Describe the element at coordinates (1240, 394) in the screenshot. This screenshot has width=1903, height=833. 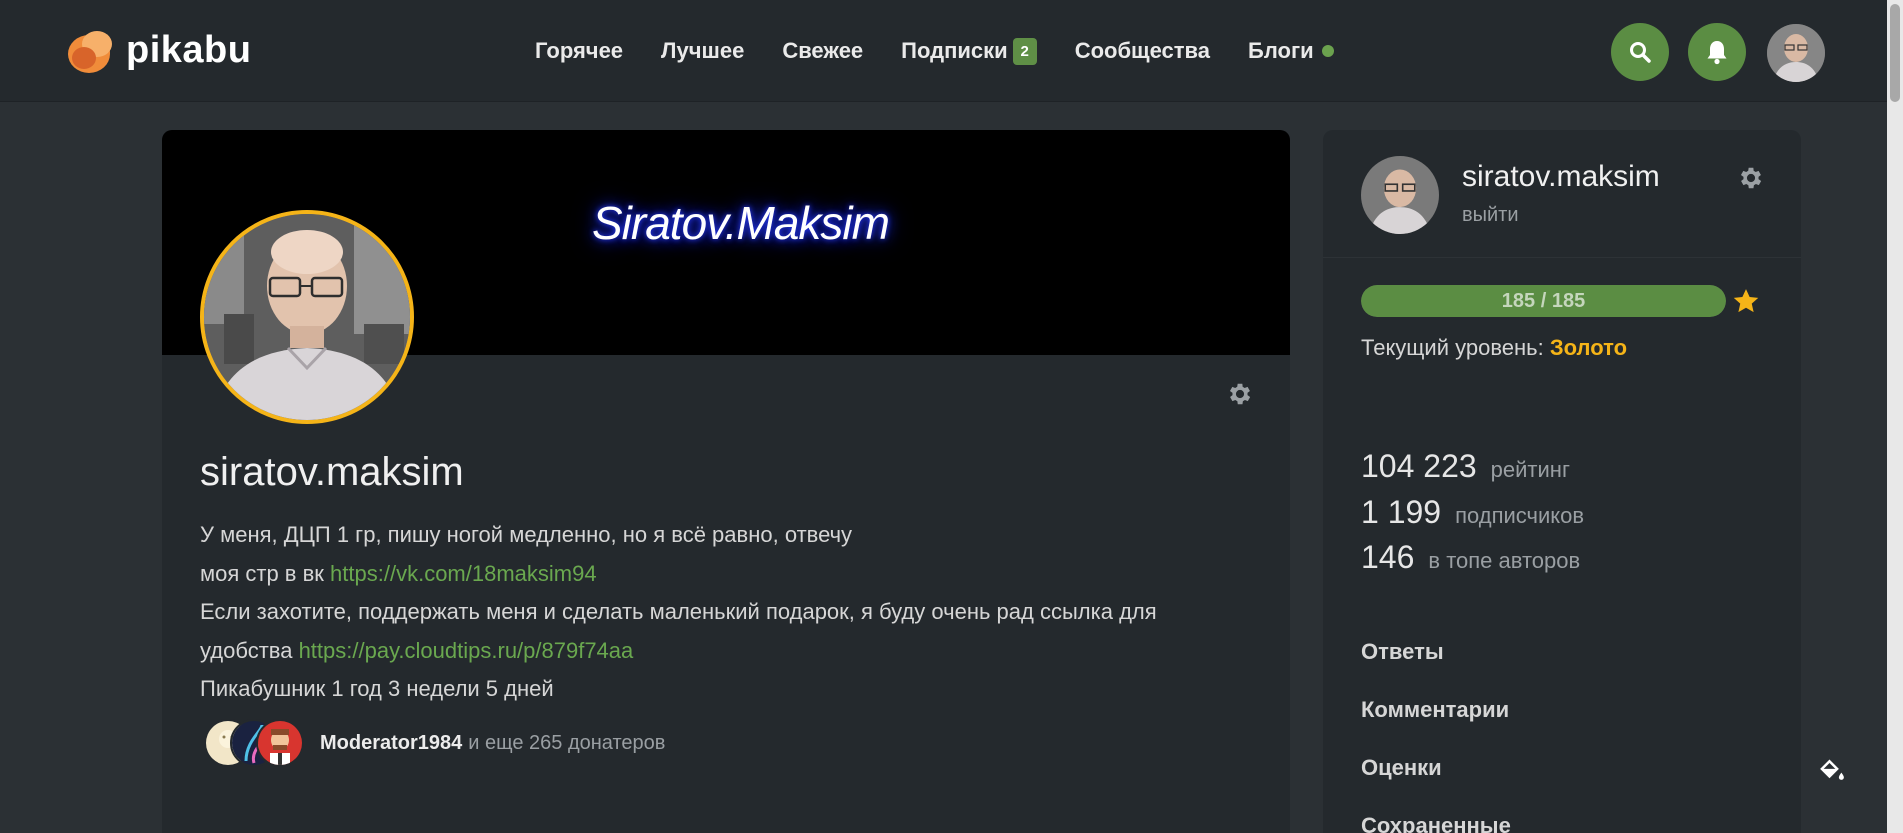
I see `profile-settings-gear-icon` at that location.